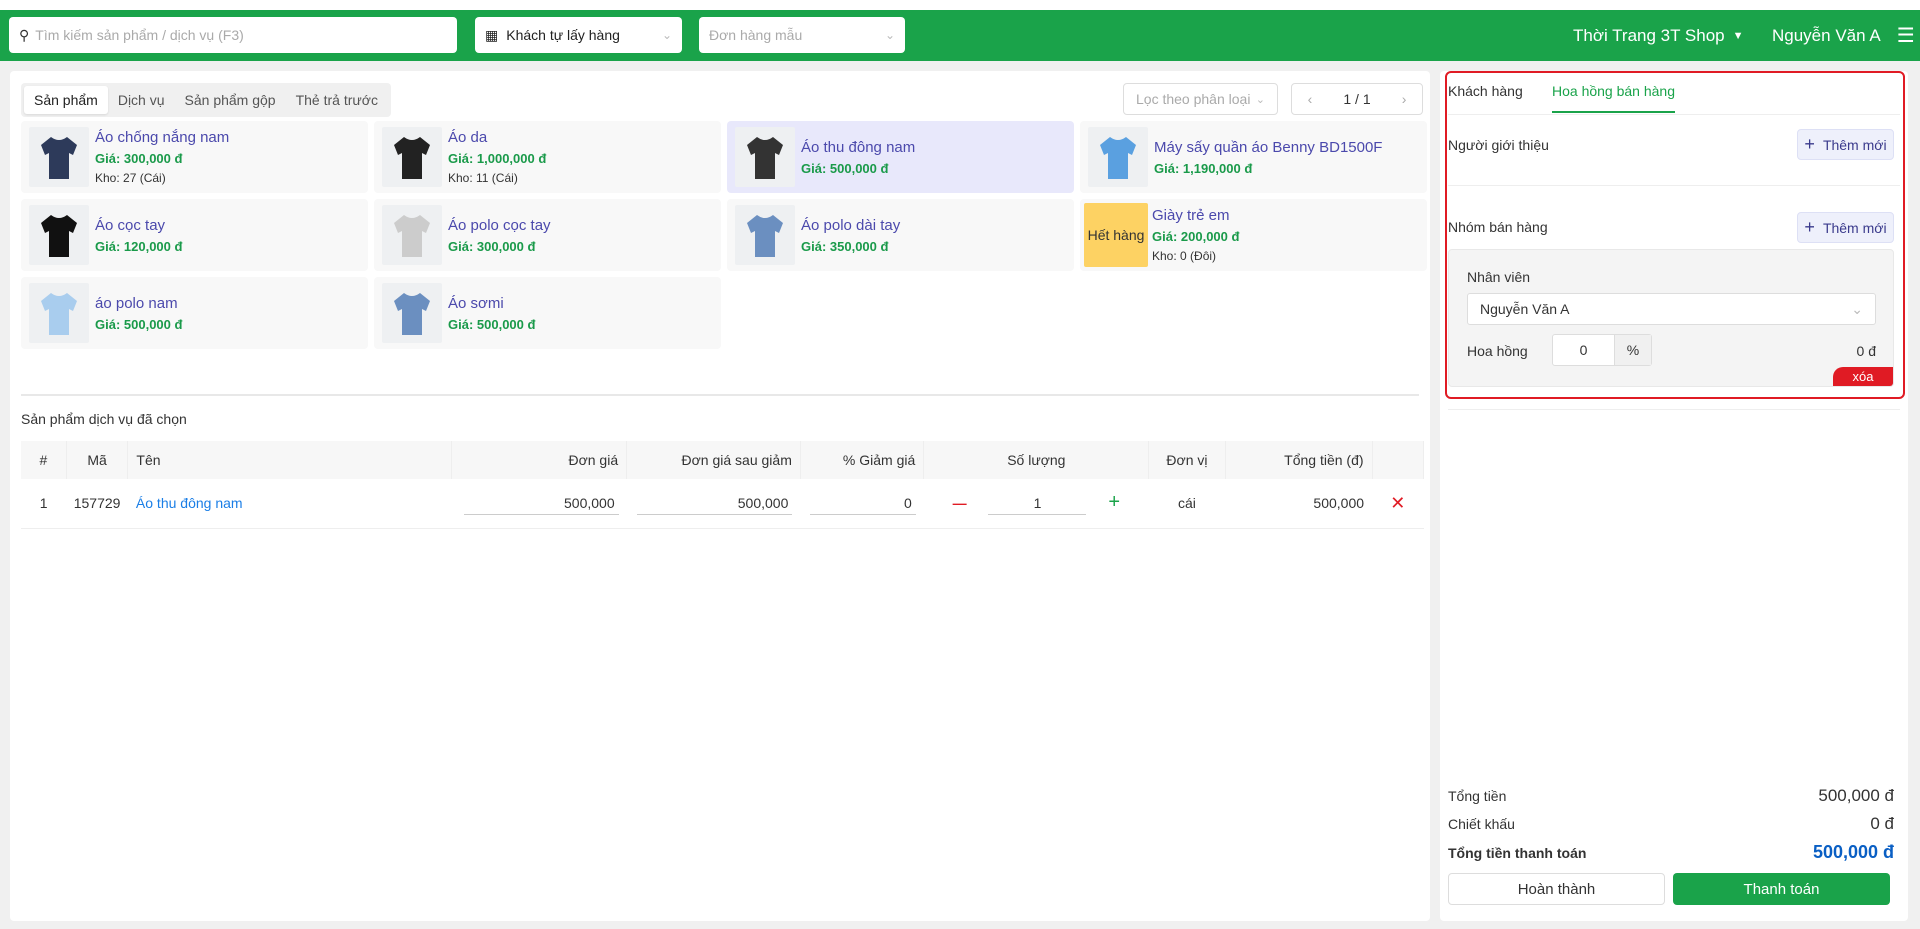 The width and height of the screenshot is (1920, 929). I want to click on product-card: áo polo nam Giá: 500,000 đ, so click(194, 313).